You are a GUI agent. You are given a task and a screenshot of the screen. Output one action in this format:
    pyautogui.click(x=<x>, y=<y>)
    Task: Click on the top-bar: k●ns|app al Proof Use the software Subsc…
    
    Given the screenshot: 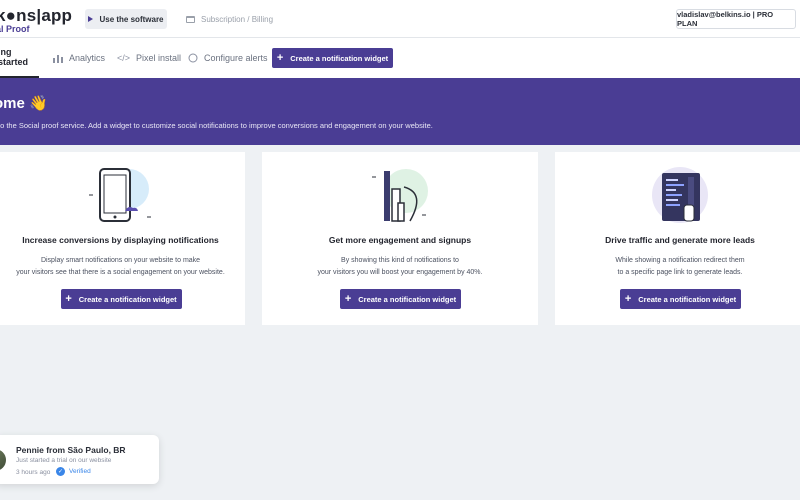 What is the action you would take?
    pyautogui.click(x=400, y=19)
    